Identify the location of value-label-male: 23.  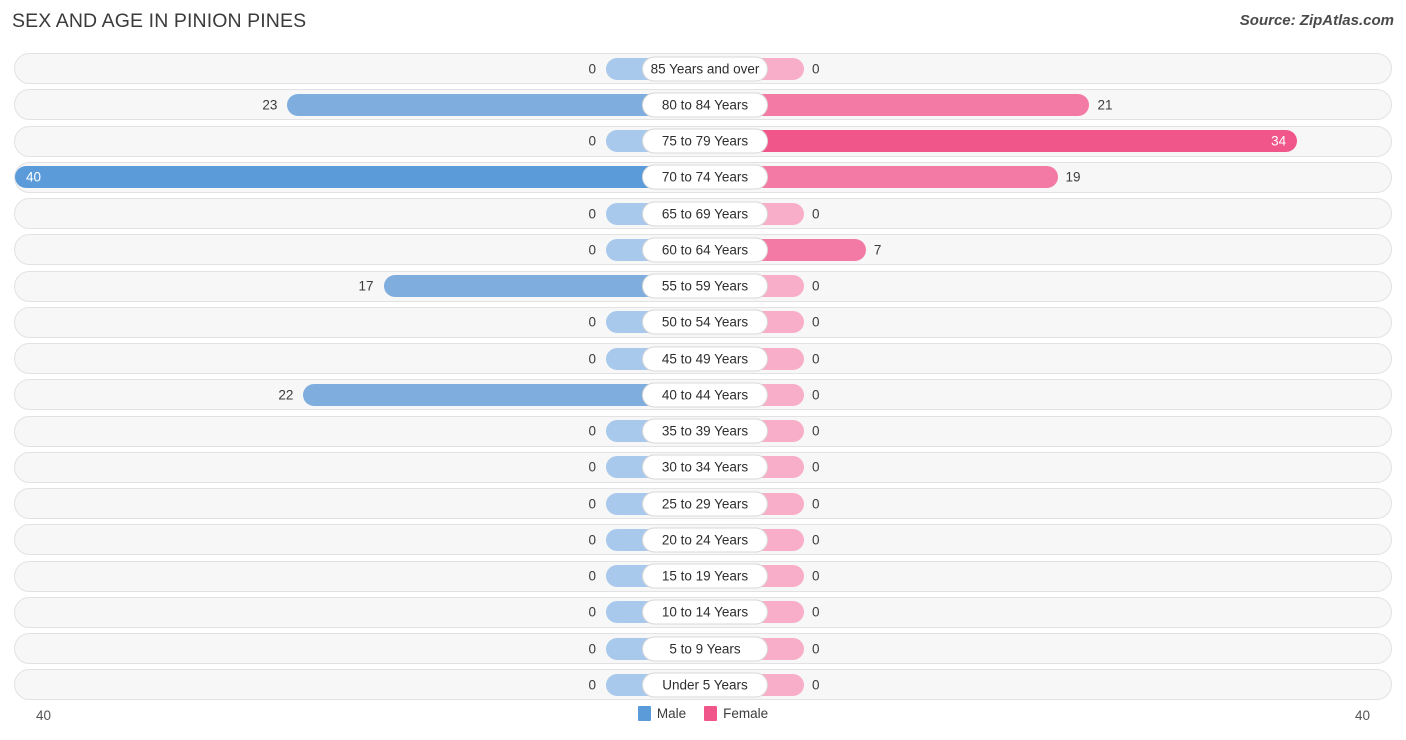
(270, 105).